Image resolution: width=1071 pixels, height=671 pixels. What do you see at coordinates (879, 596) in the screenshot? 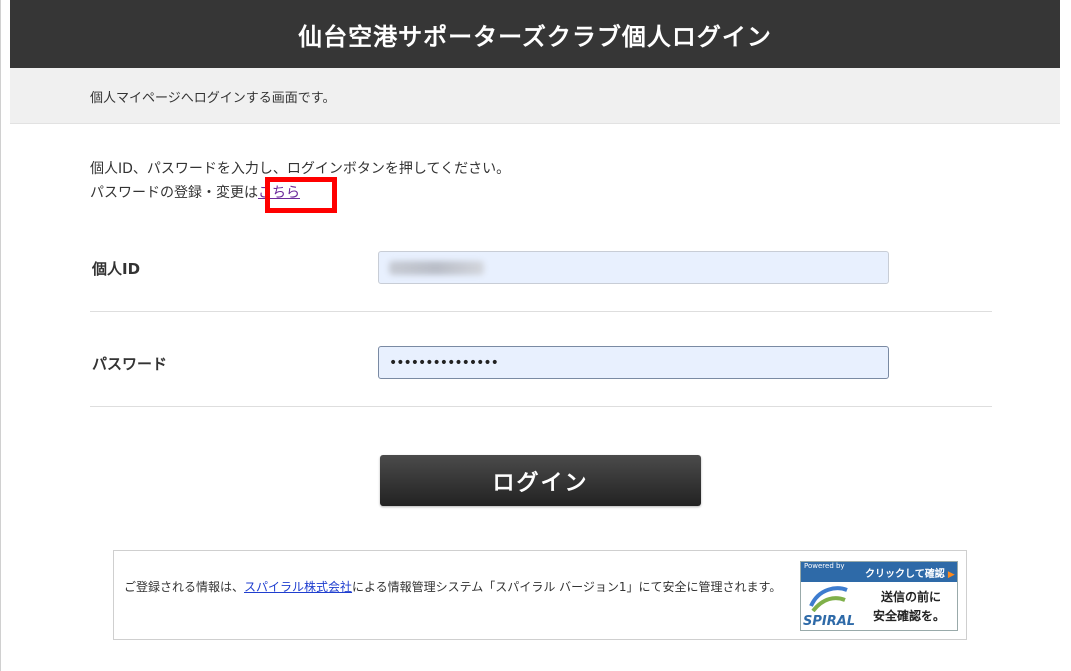
I see `spiral-security-badge: Powered by クリックして確認 SPIRAL 送信の前に 安全確認を。` at bounding box center [879, 596].